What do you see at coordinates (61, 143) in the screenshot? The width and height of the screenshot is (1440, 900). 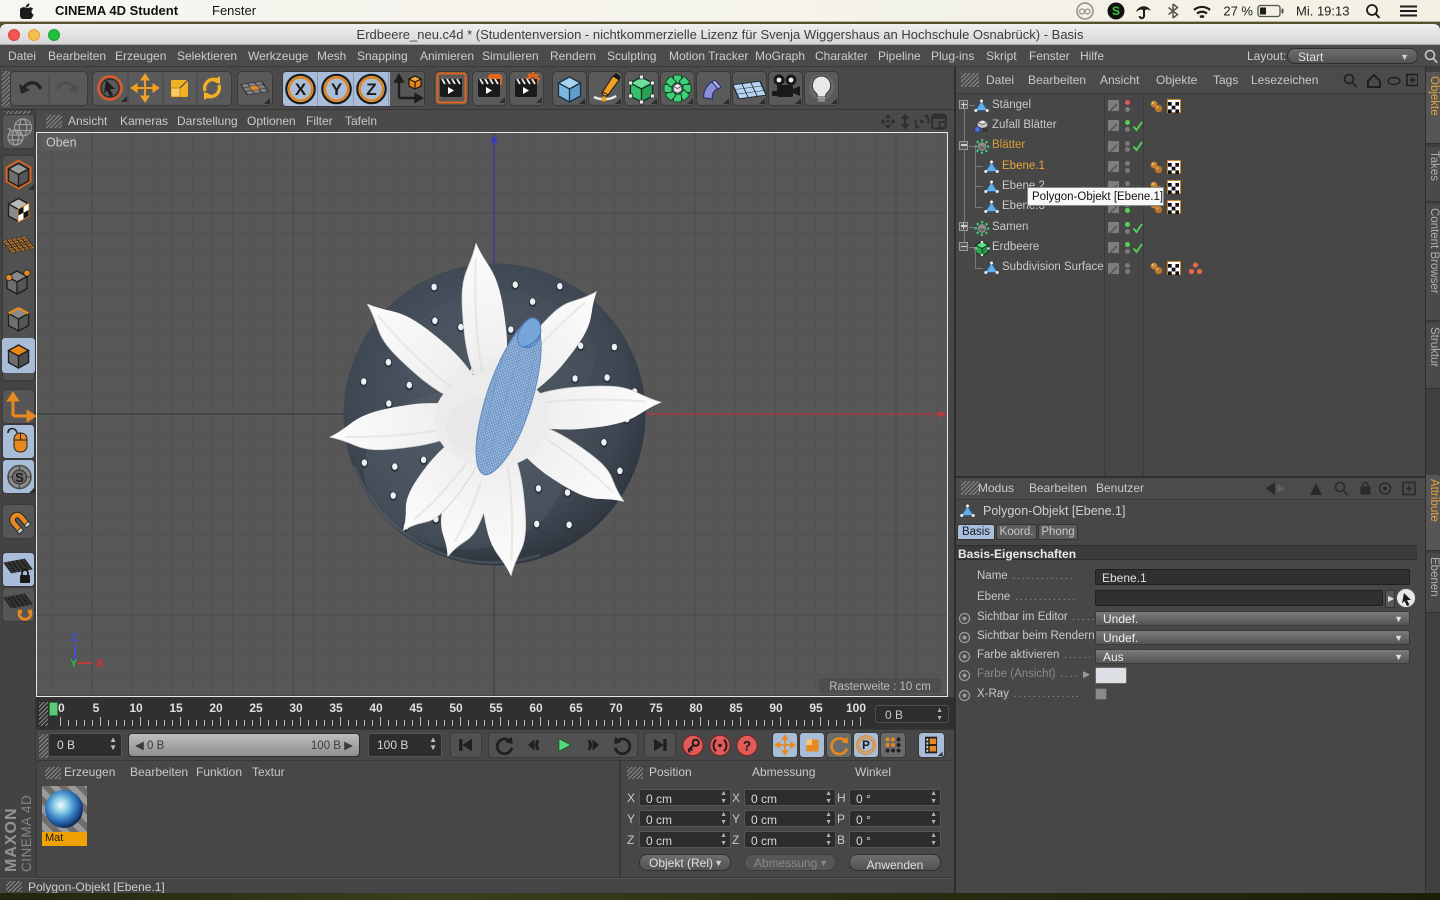 I see `svg-text: Oben` at bounding box center [61, 143].